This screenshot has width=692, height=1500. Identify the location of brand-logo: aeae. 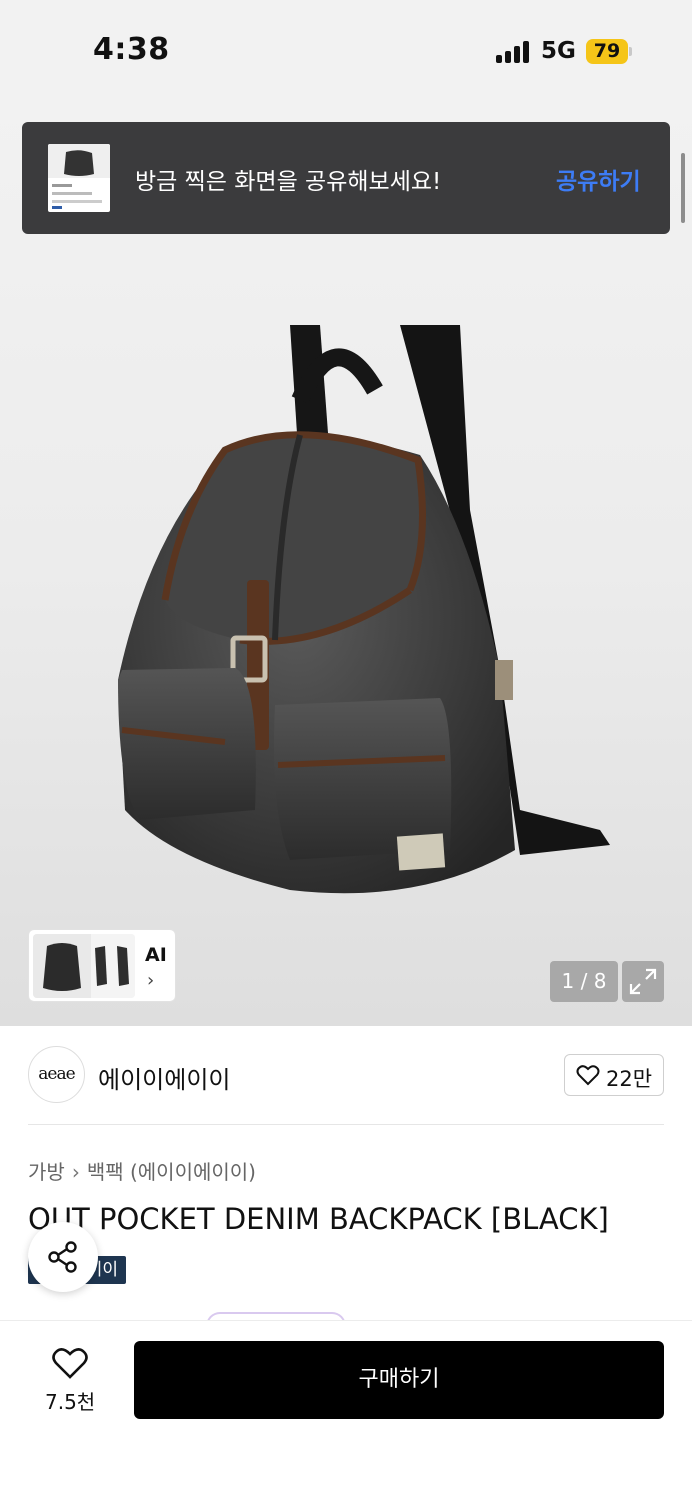
(56, 1074).